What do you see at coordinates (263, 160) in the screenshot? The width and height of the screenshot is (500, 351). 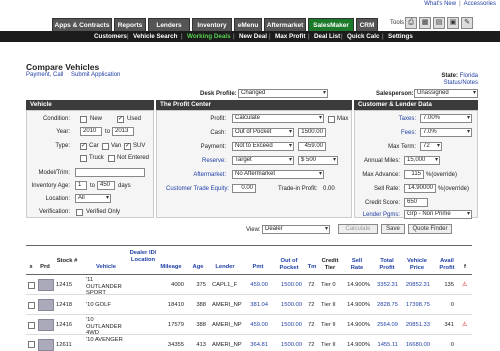 I see `reserve-select: Target` at bounding box center [263, 160].